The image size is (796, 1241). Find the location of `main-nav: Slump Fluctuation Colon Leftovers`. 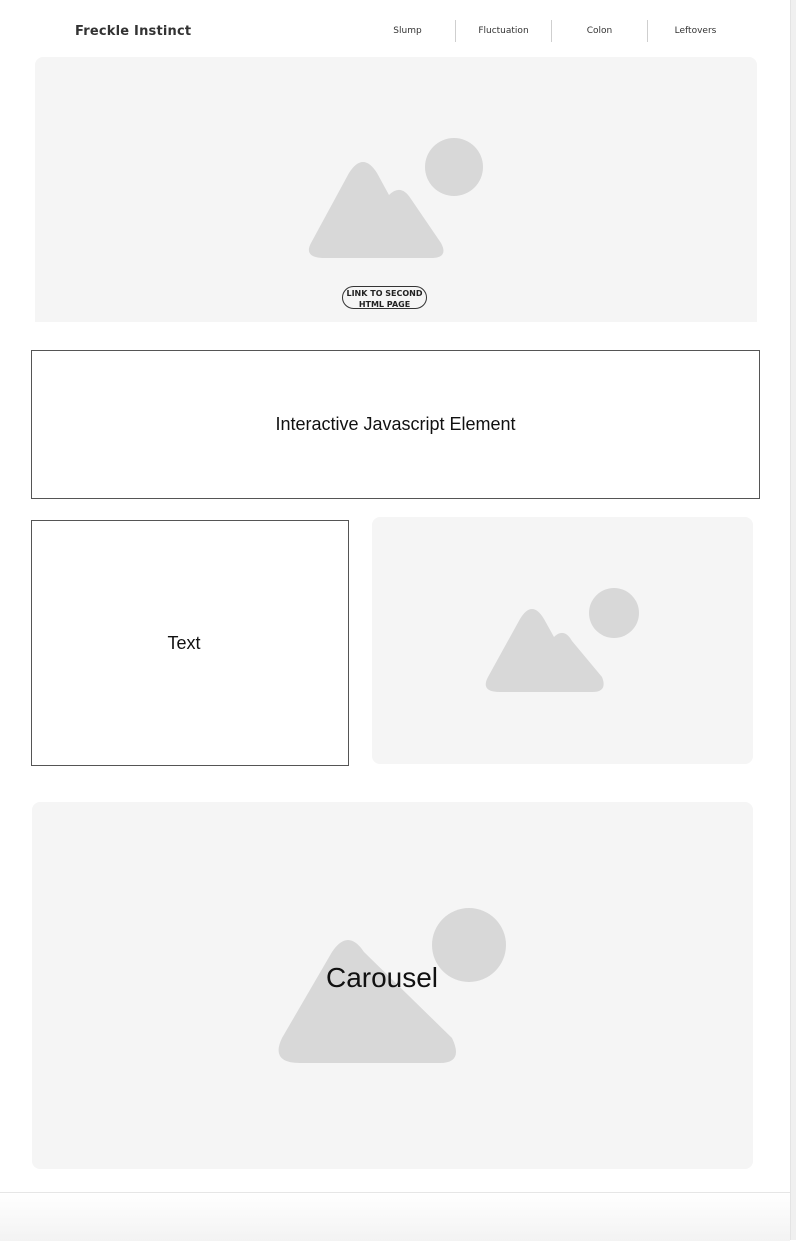

main-nav: Slump Fluctuation Colon Leftovers is located at coordinates (551, 32).